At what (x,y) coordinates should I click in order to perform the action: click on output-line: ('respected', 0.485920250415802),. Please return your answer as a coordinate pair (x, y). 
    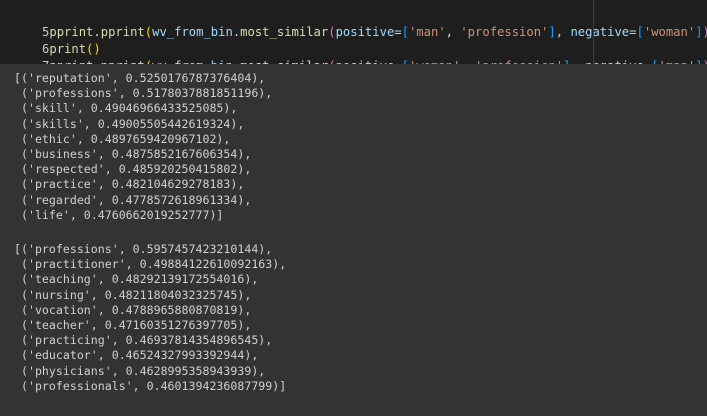
    Looking at the image, I should click on (133, 169).